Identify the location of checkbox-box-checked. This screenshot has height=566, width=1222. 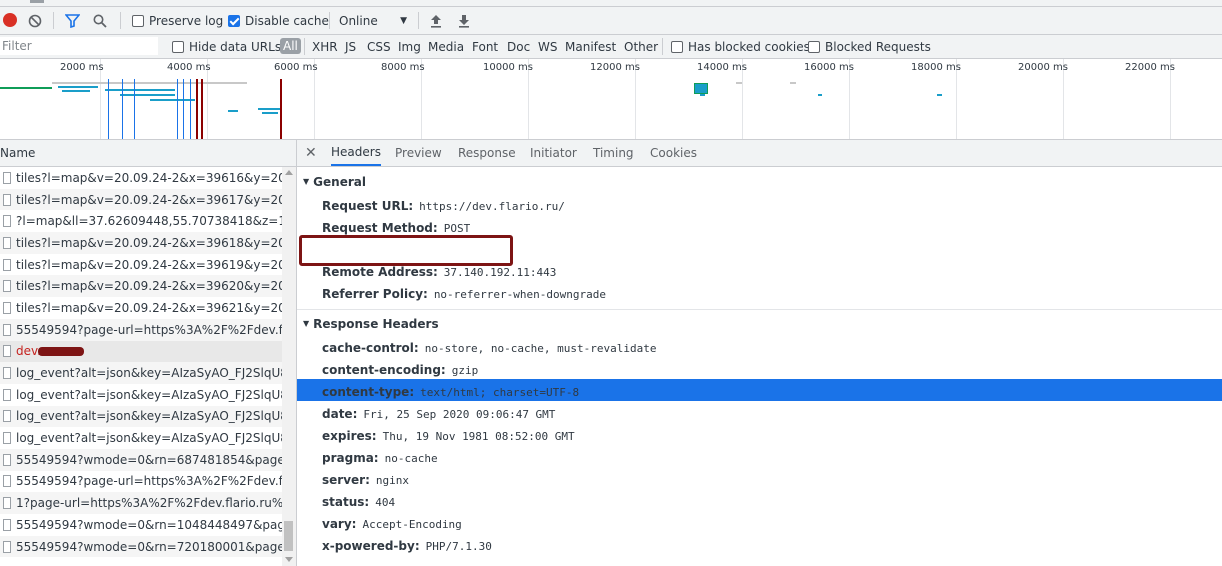
(234, 20).